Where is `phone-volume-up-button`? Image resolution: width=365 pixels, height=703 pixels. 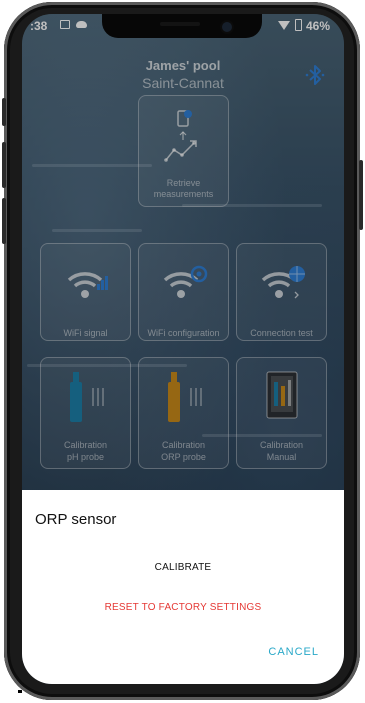 phone-volume-up-button is located at coordinates (4, 165).